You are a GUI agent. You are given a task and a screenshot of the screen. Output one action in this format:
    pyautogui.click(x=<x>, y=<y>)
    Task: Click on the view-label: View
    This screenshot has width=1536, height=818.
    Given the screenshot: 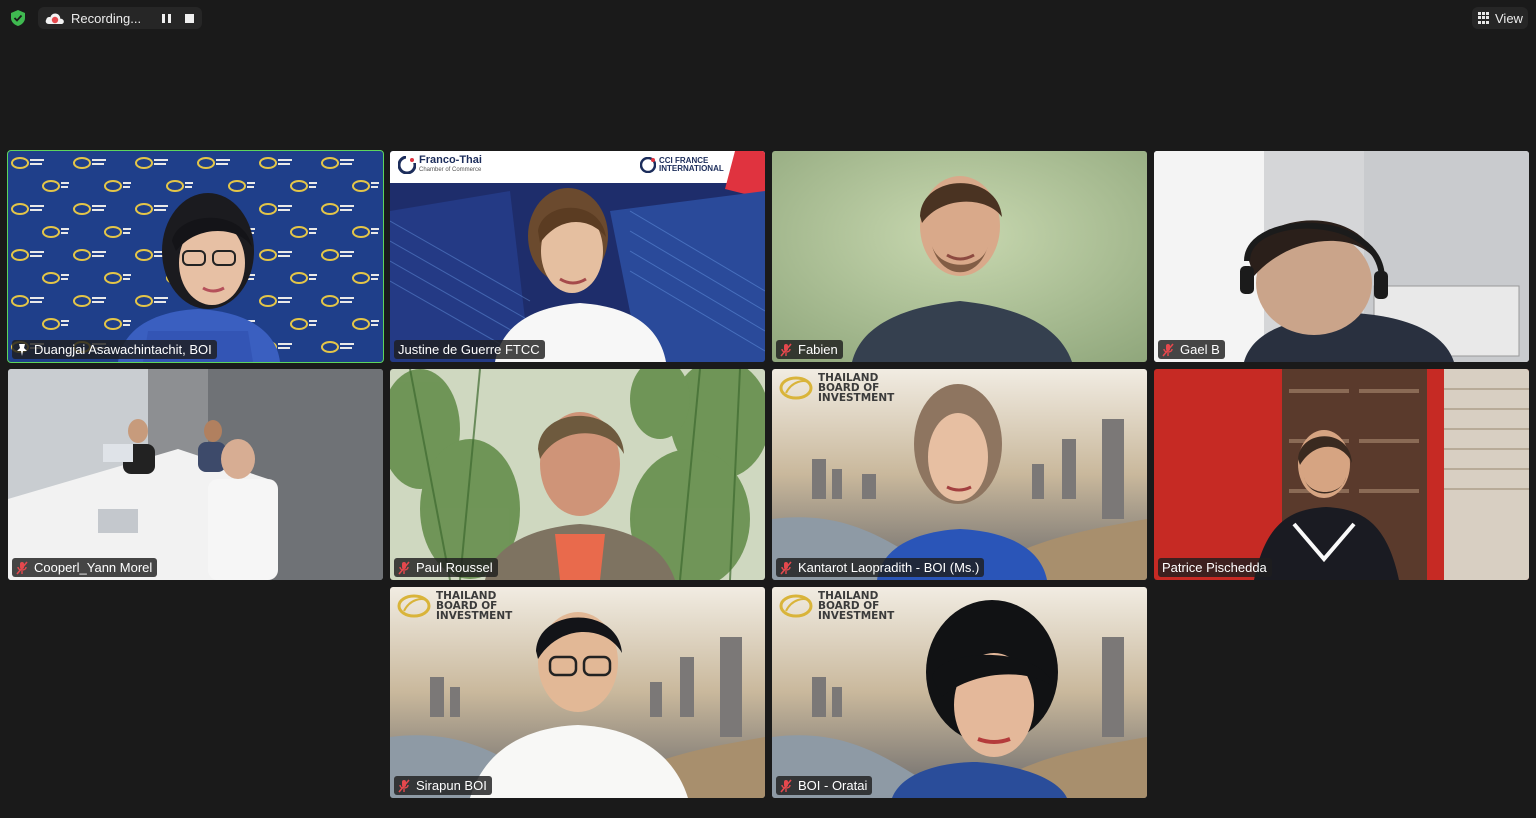 What is the action you would take?
    pyautogui.click(x=1509, y=18)
    